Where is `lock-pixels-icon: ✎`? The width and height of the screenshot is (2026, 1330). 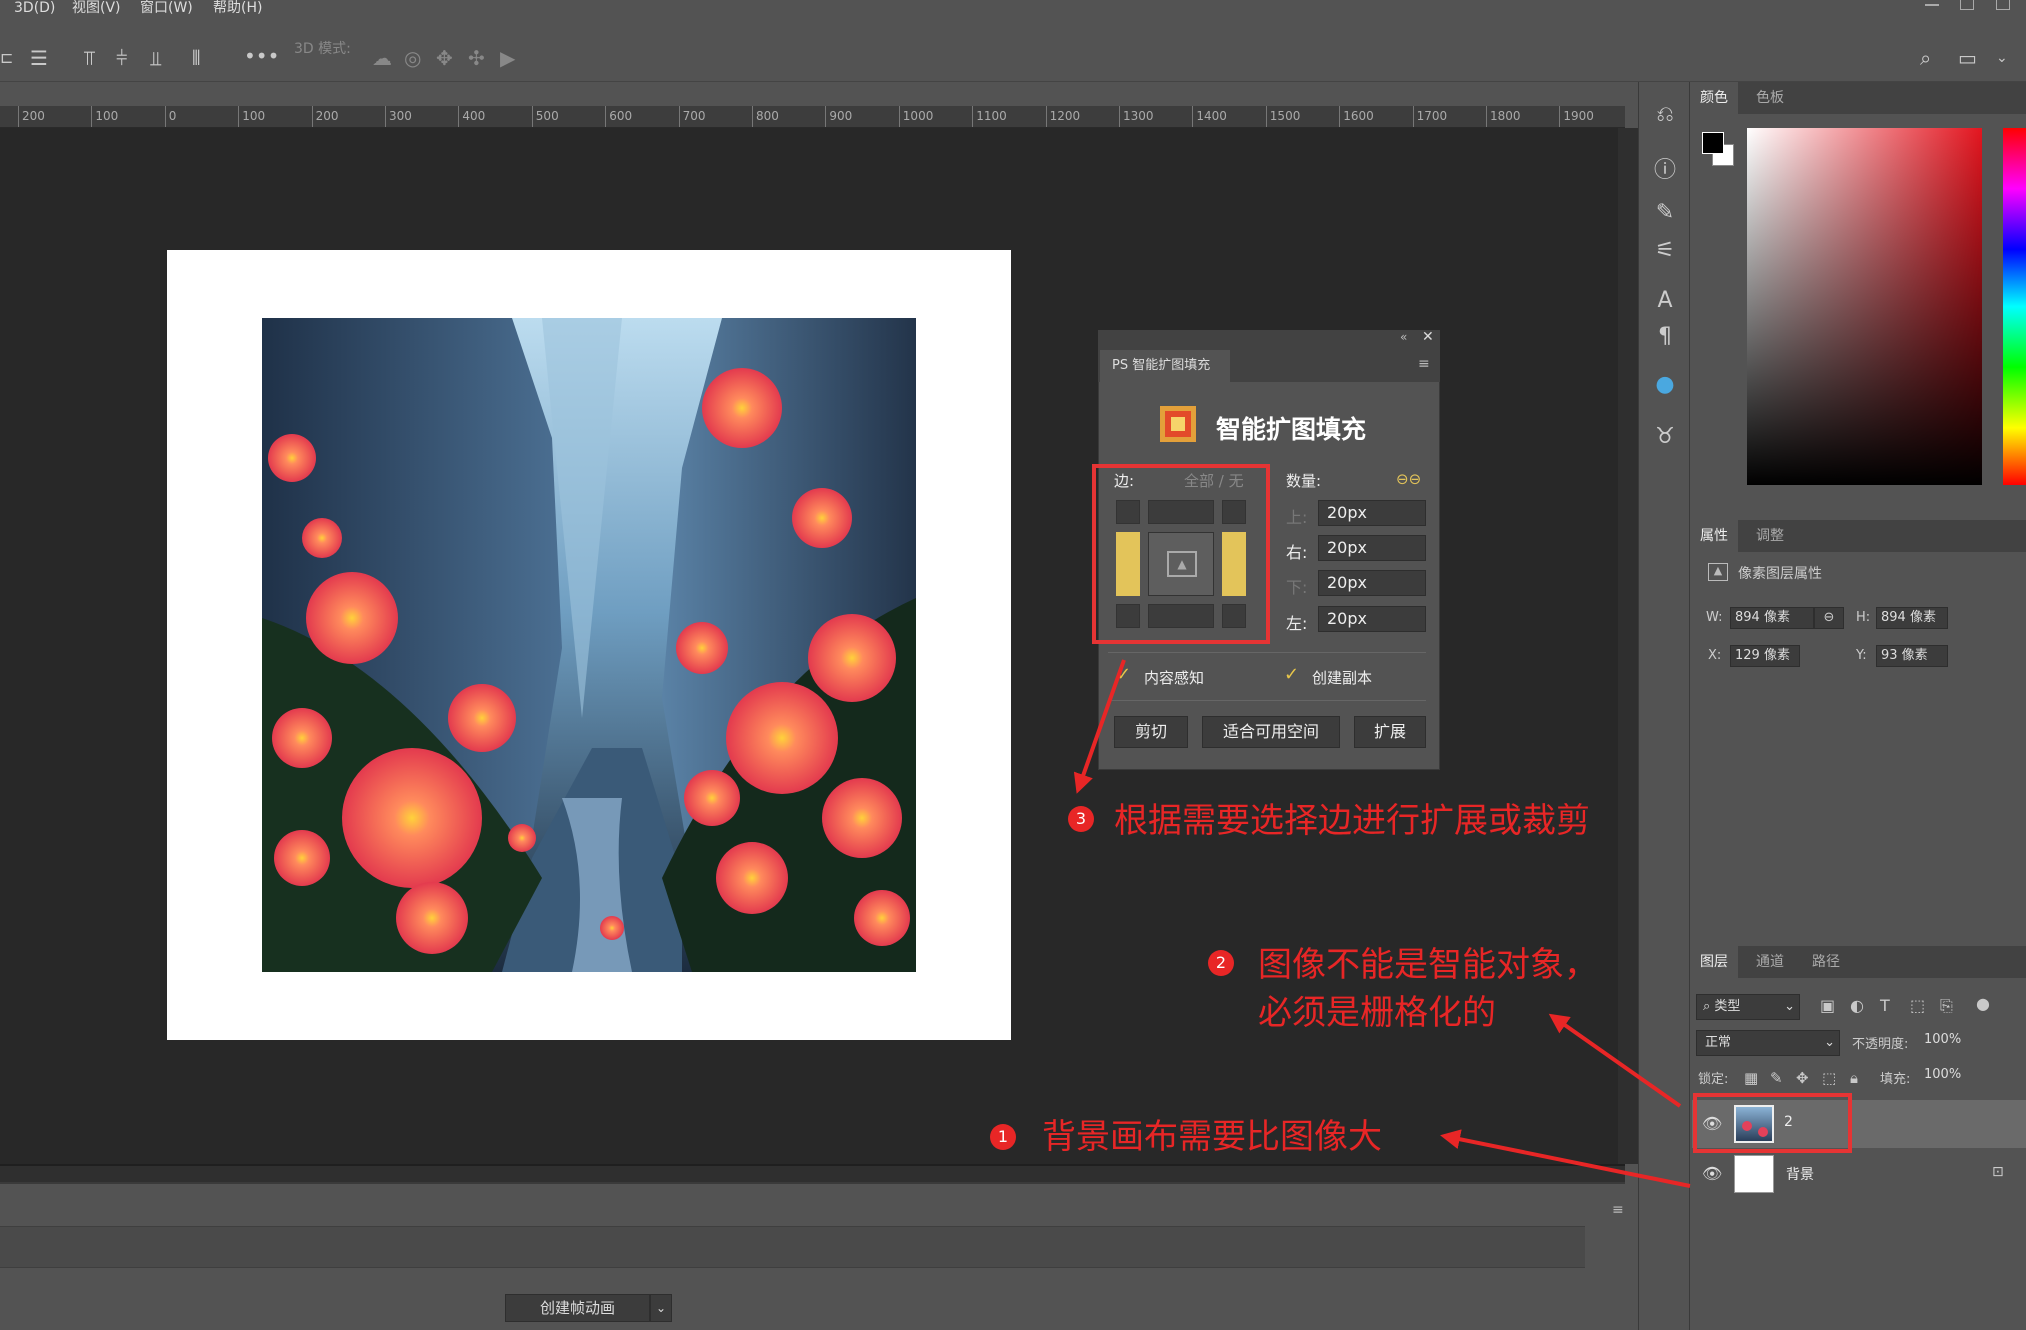 lock-pixels-icon: ✎ is located at coordinates (1776, 1078).